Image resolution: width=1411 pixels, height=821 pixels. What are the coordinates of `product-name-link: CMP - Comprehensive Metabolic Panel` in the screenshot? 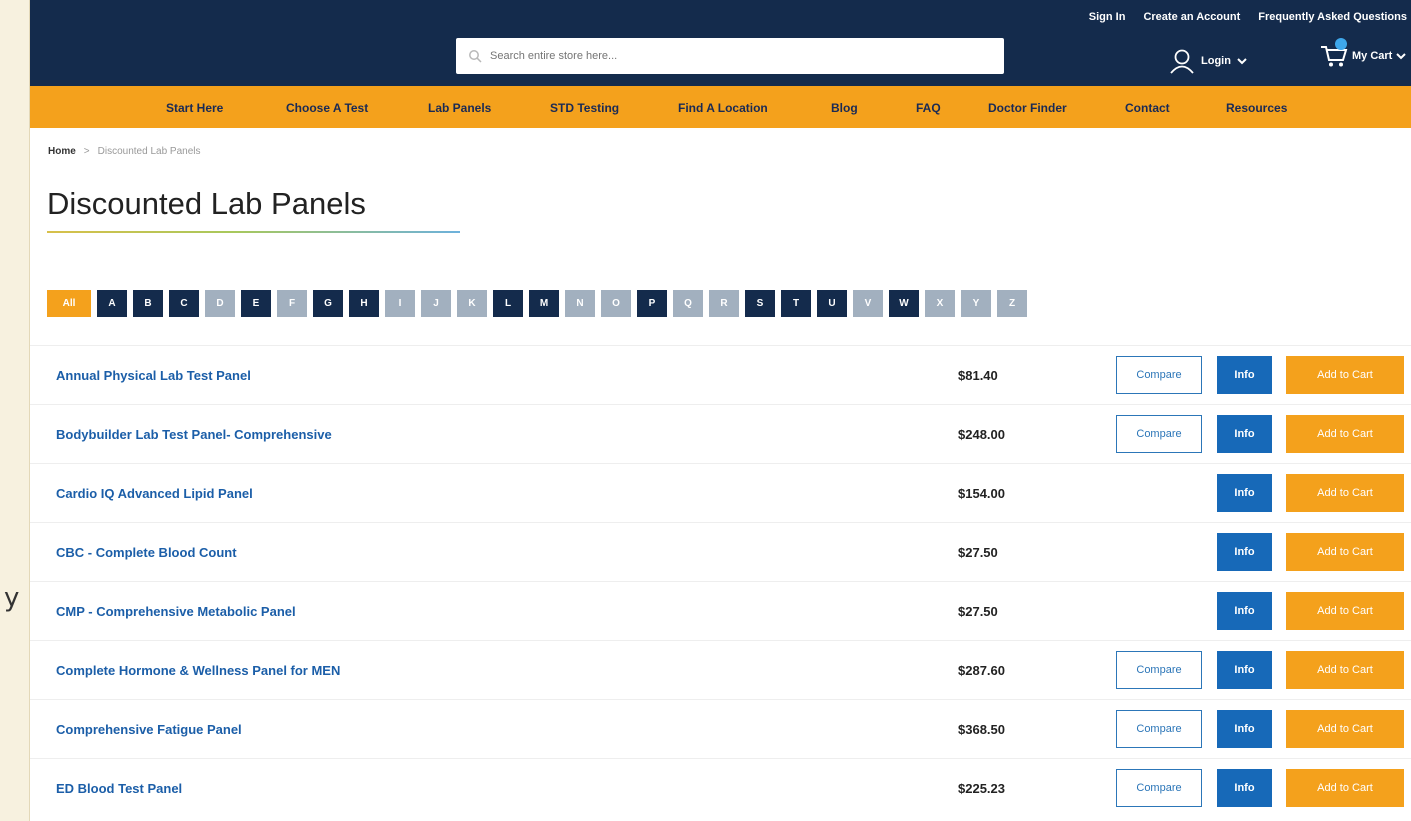 It's located at (176, 611).